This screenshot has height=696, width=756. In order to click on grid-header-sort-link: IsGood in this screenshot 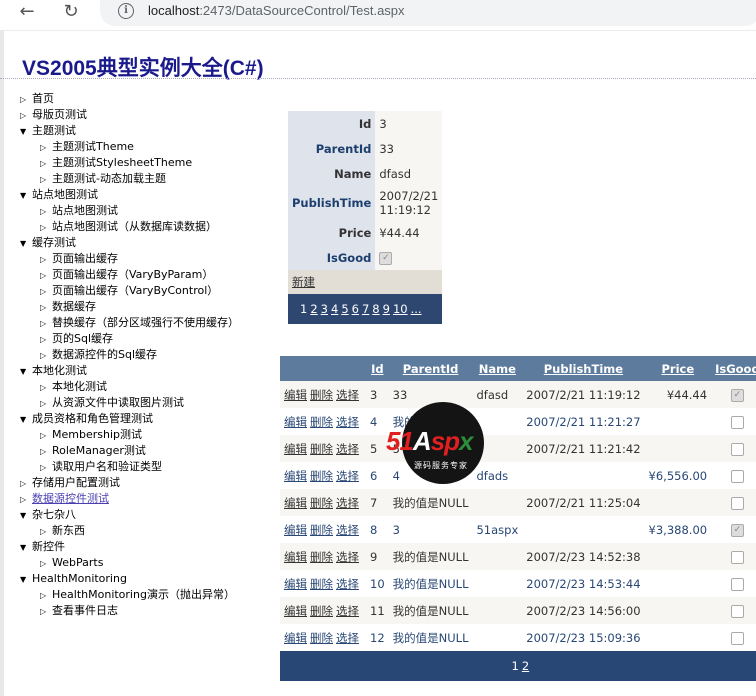, I will do `click(733, 368)`.